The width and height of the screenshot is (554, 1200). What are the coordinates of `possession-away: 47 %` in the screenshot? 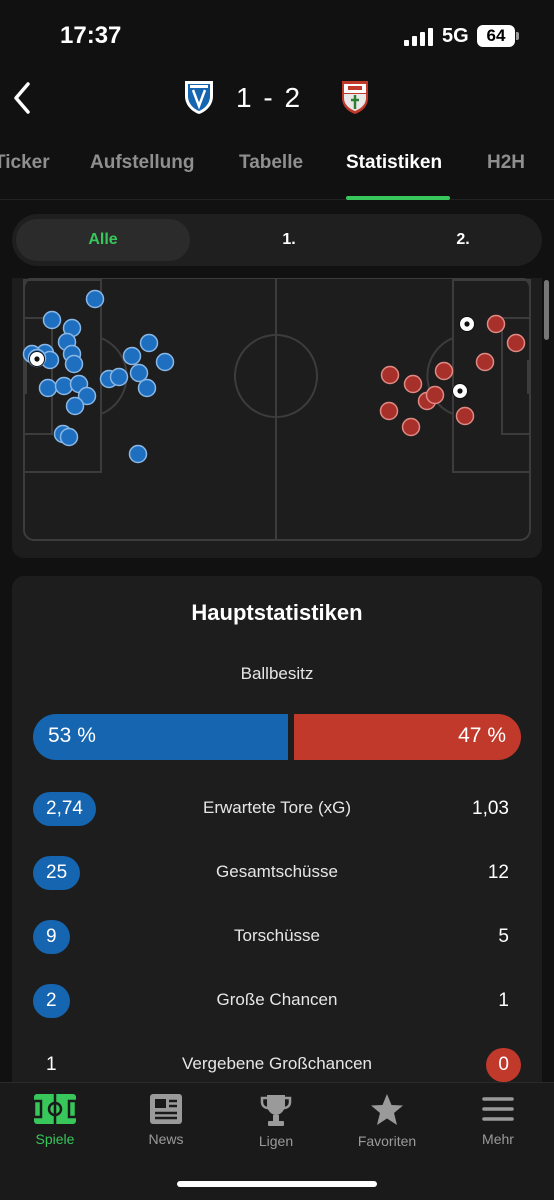 It's located at (407, 737).